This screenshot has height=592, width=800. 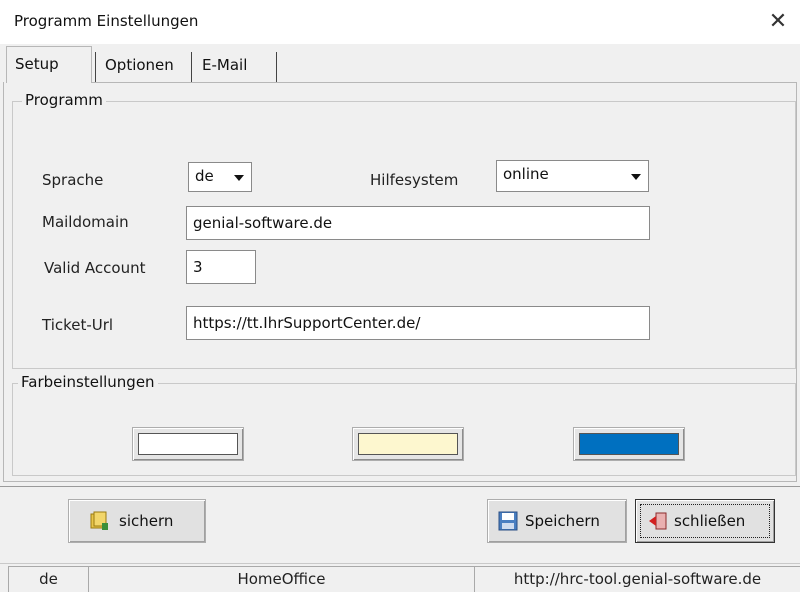 I want to click on sprache-value: de, so click(x=204, y=176).